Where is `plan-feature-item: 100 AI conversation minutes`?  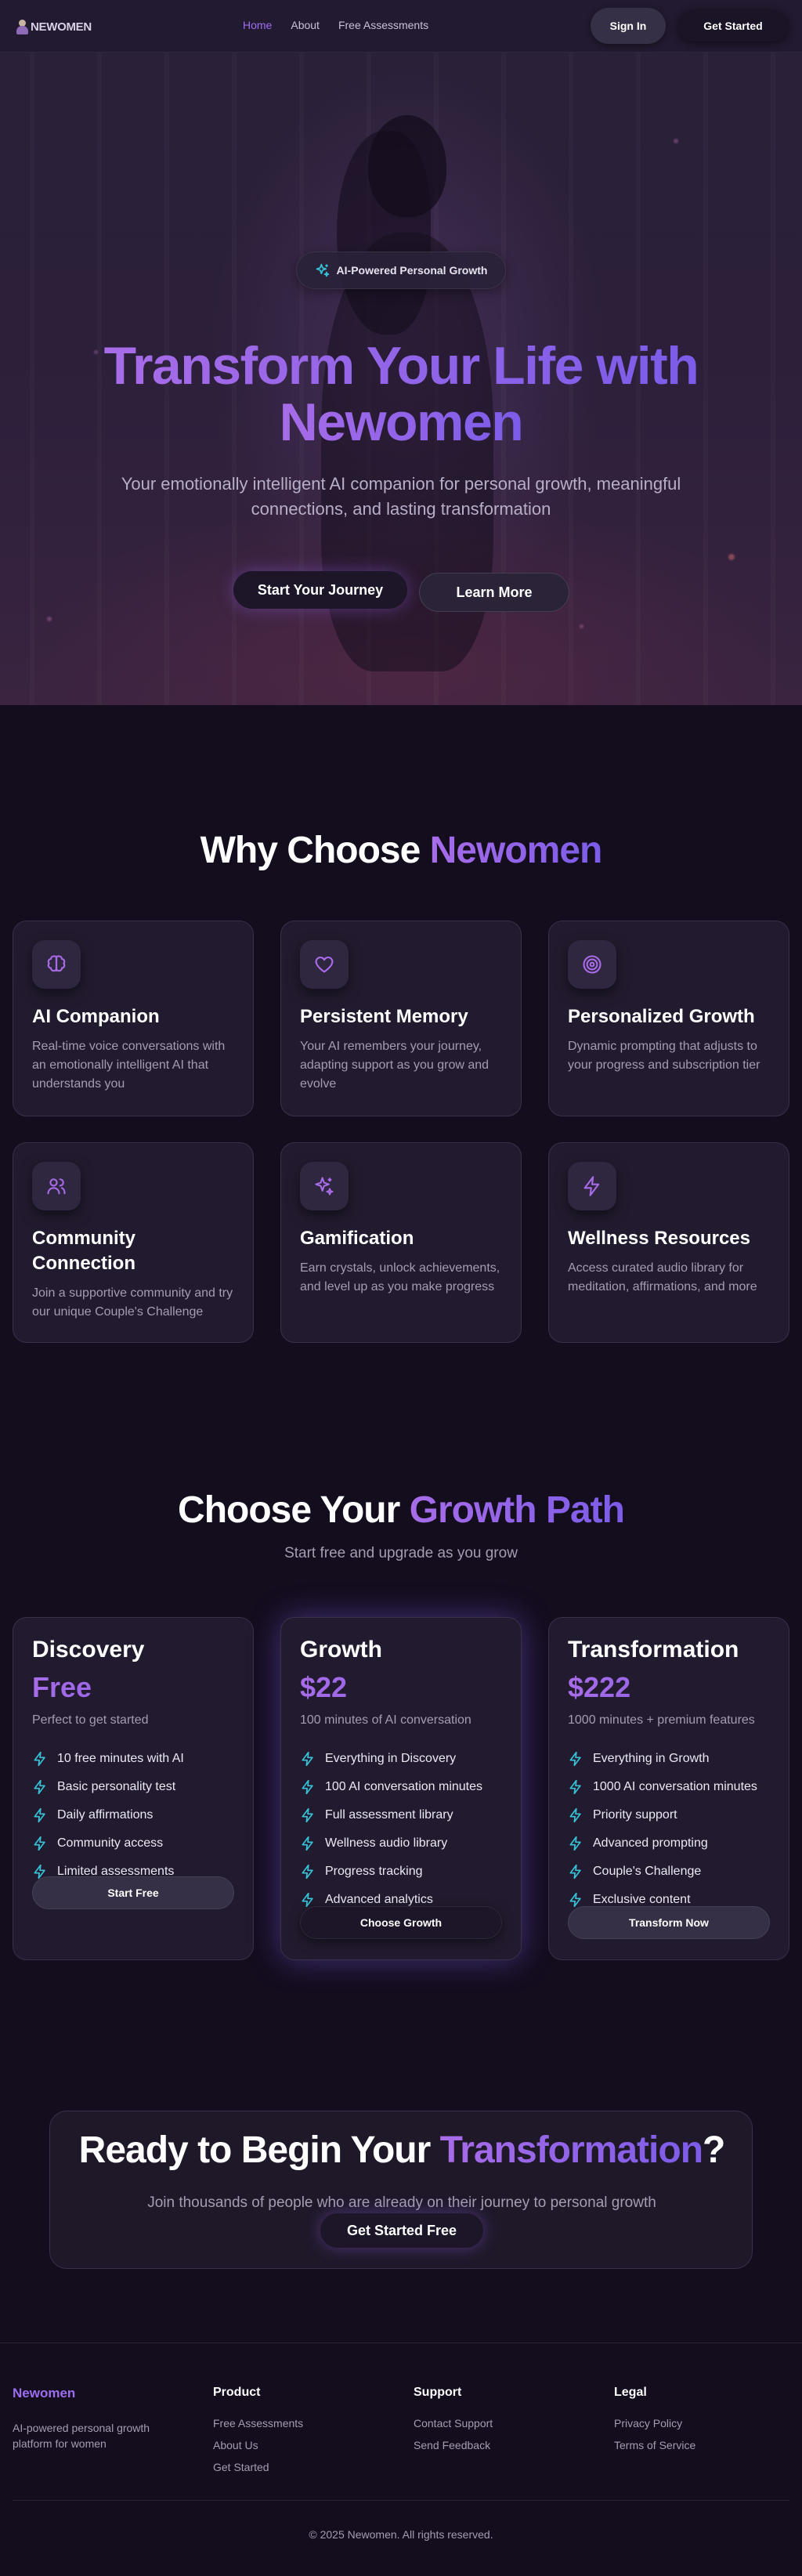 plan-feature-item: 100 AI conversation minutes is located at coordinates (401, 1787).